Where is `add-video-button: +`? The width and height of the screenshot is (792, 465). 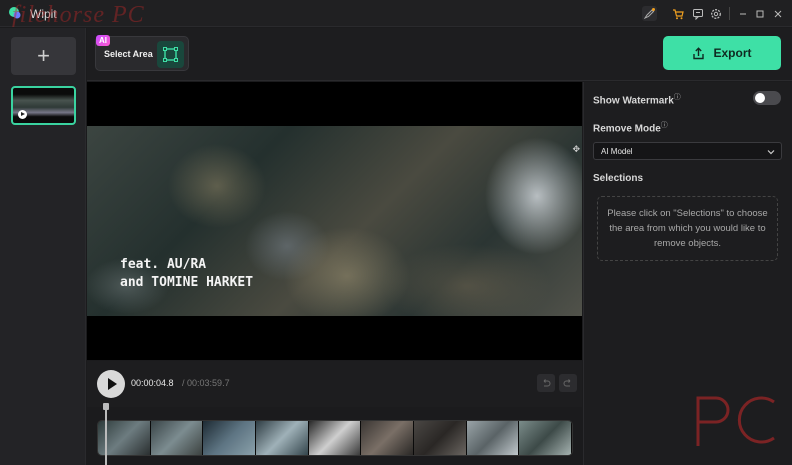
add-video-button: + is located at coordinates (43, 56).